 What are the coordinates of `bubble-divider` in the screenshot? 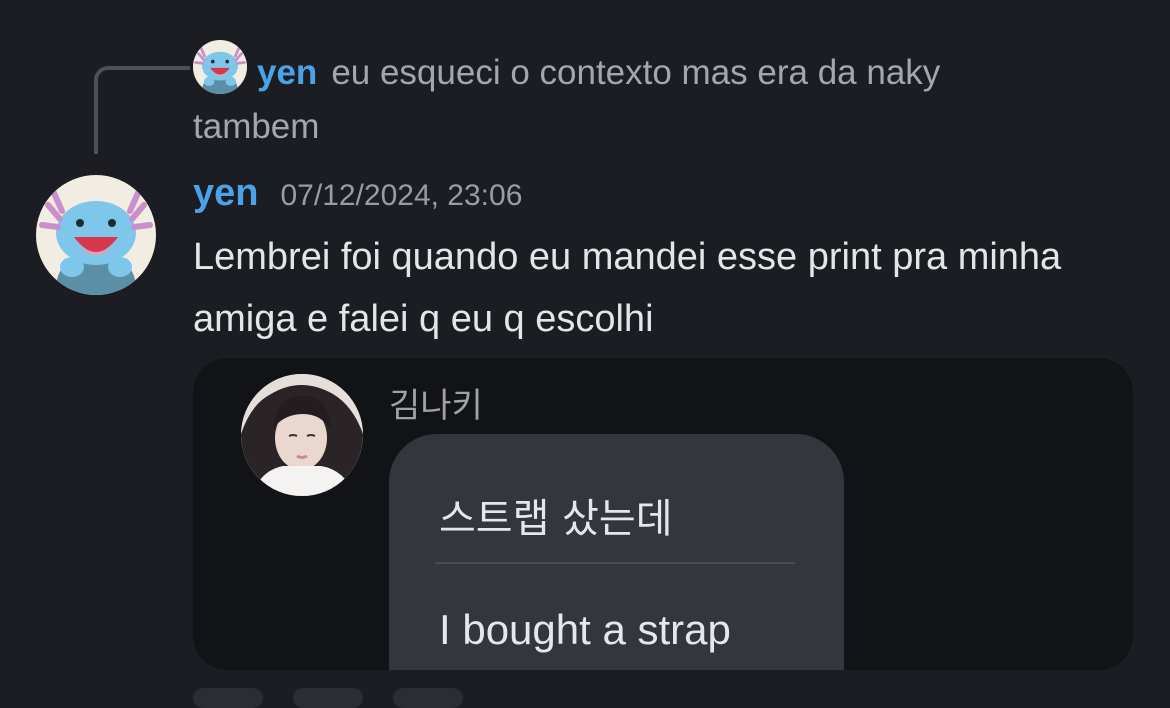 It's located at (615, 563).